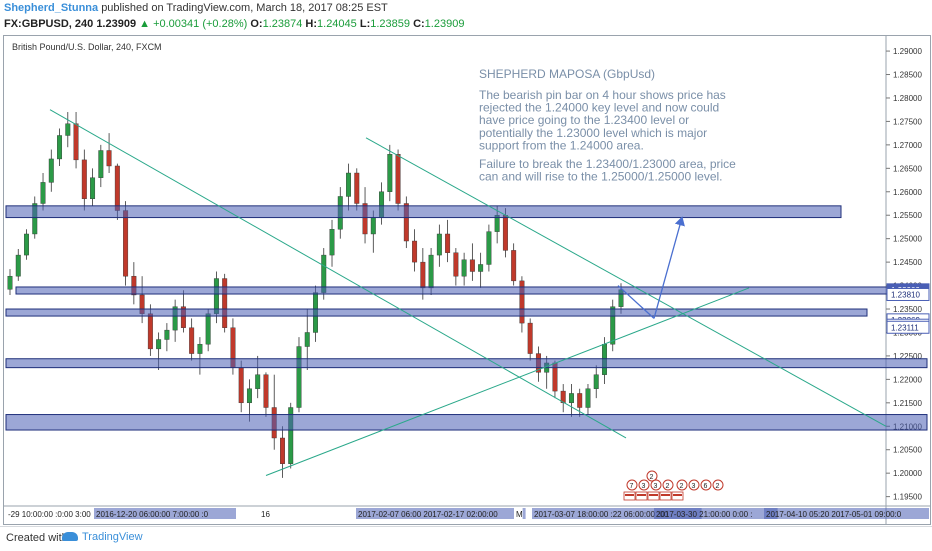 This screenshot has width=932, height=551. Describe the element at coordinates (907, 403) in the screenshot. I see `y-tick-label: 1.21500` at that location.